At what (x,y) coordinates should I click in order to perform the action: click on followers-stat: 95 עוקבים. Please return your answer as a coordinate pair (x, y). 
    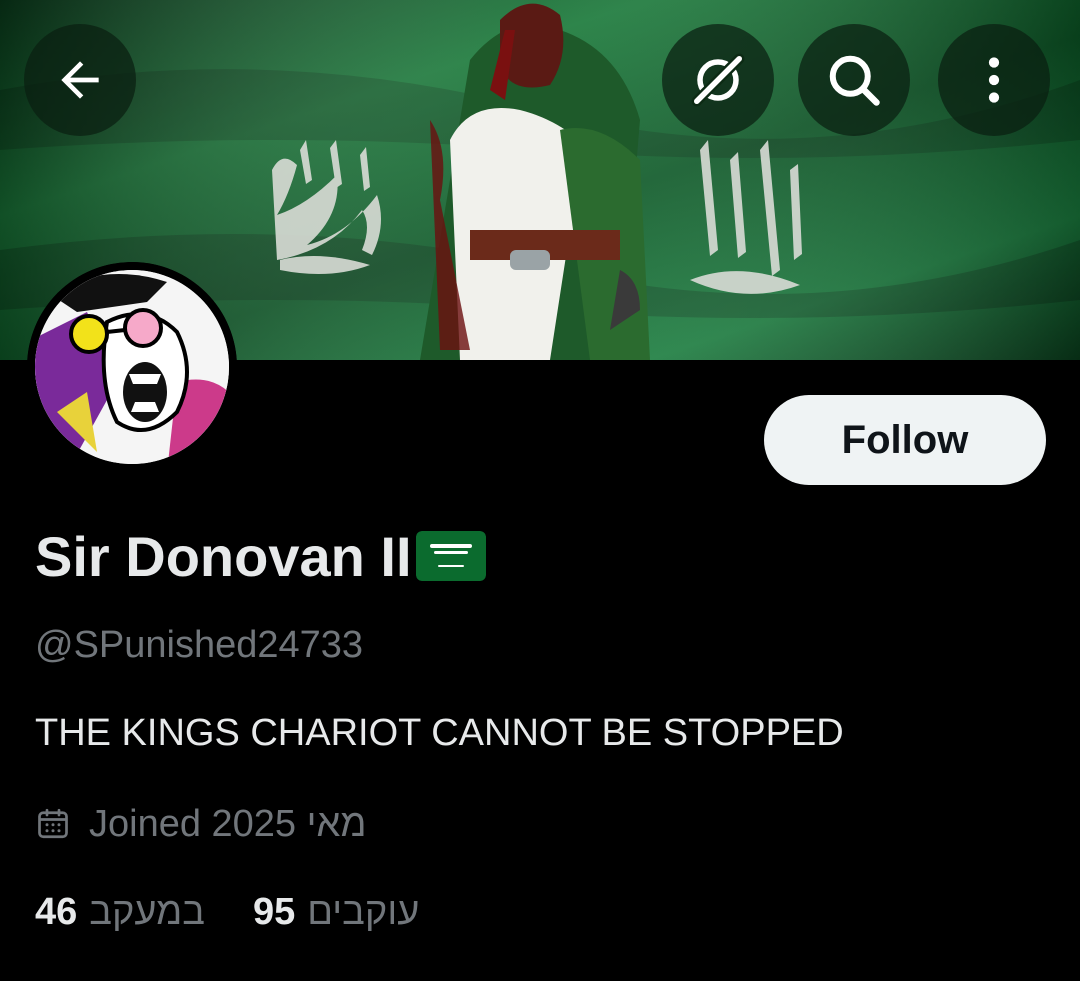
    Looking at the image, I should click on (336, 912).